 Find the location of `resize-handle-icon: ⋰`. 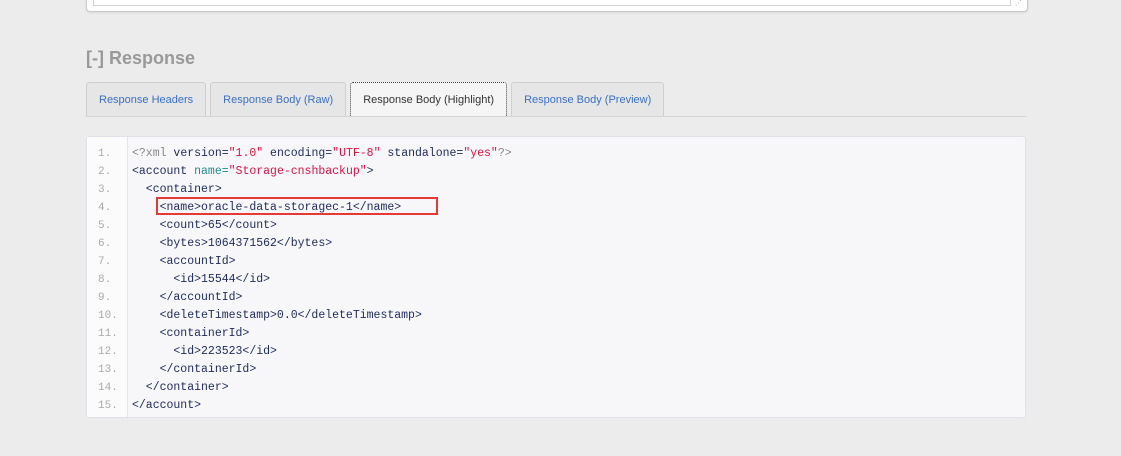

resize-handle-icon: ⋰ is located at coordinates (1019, 4).